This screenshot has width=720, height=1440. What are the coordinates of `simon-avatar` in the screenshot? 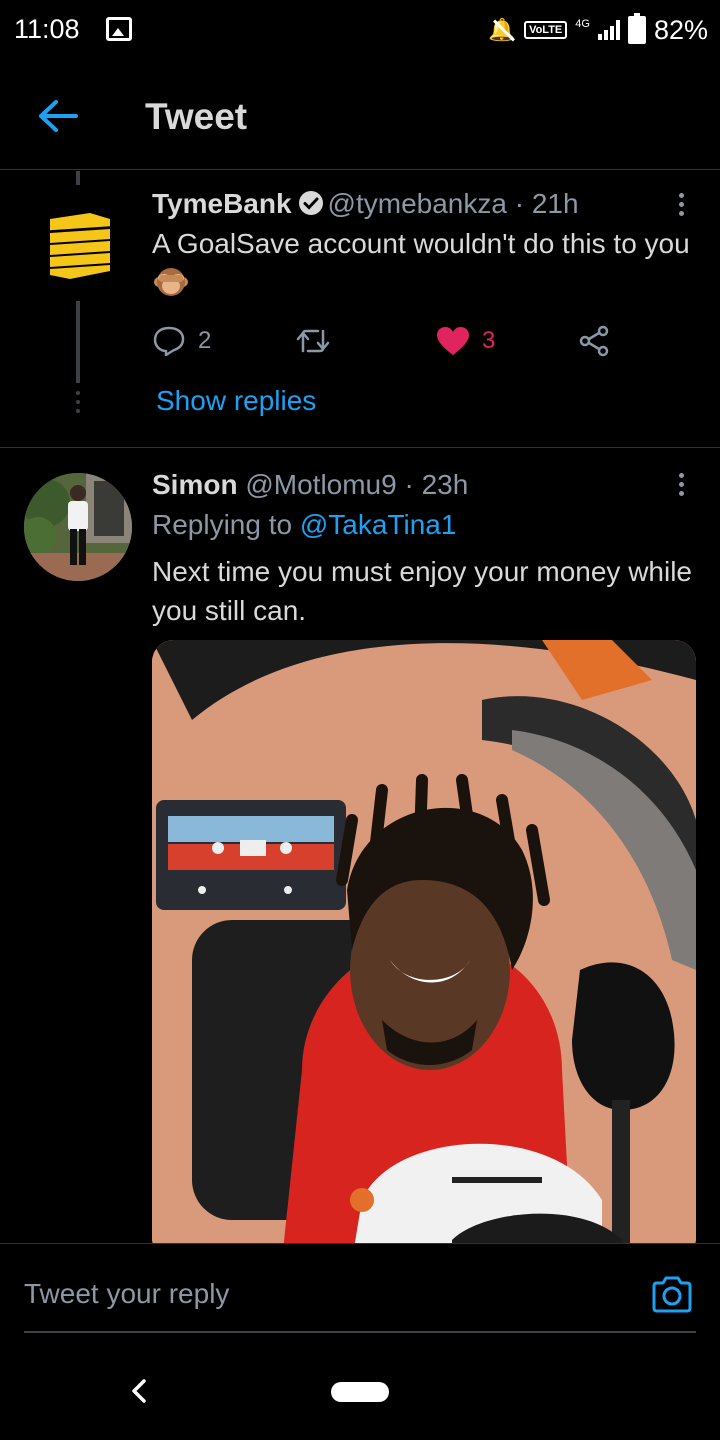 It's located at (78, 527).